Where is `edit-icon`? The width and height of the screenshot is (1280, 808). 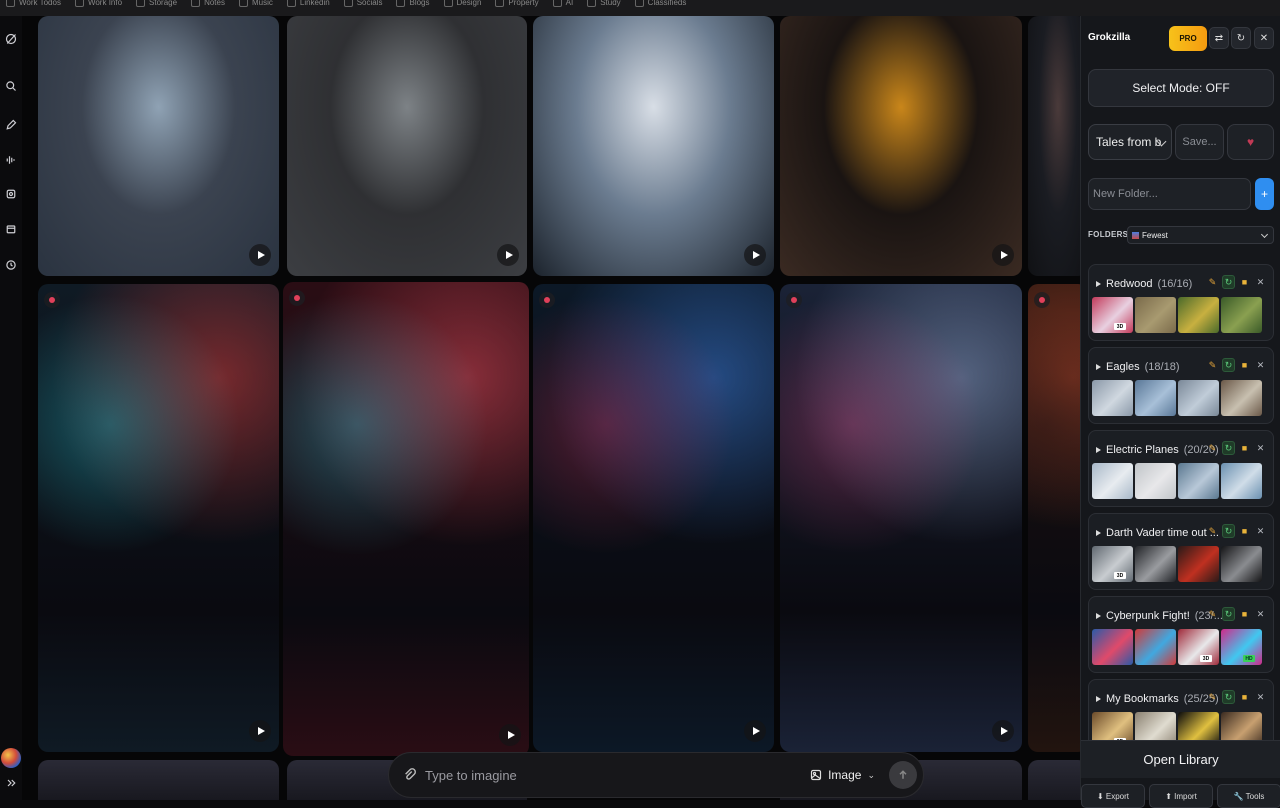 edit-icon is located at coordinates (11, 125).